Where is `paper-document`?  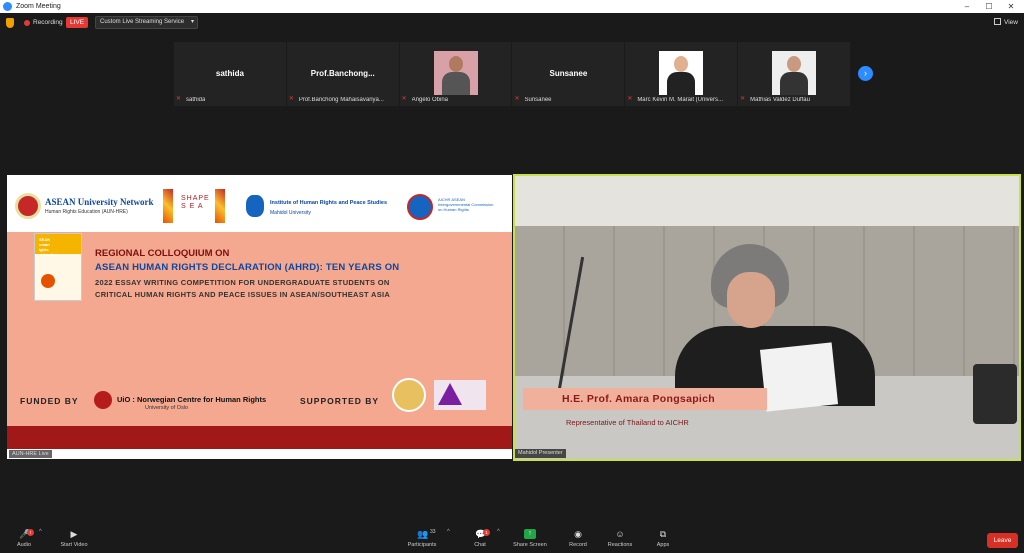 paper-document is located at coordinates (799, 377).